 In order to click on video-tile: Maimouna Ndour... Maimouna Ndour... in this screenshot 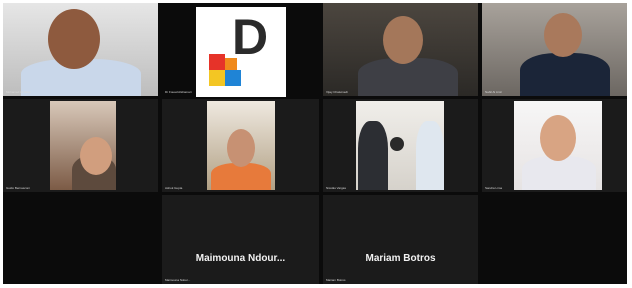, I will do `click(240, 239)`.